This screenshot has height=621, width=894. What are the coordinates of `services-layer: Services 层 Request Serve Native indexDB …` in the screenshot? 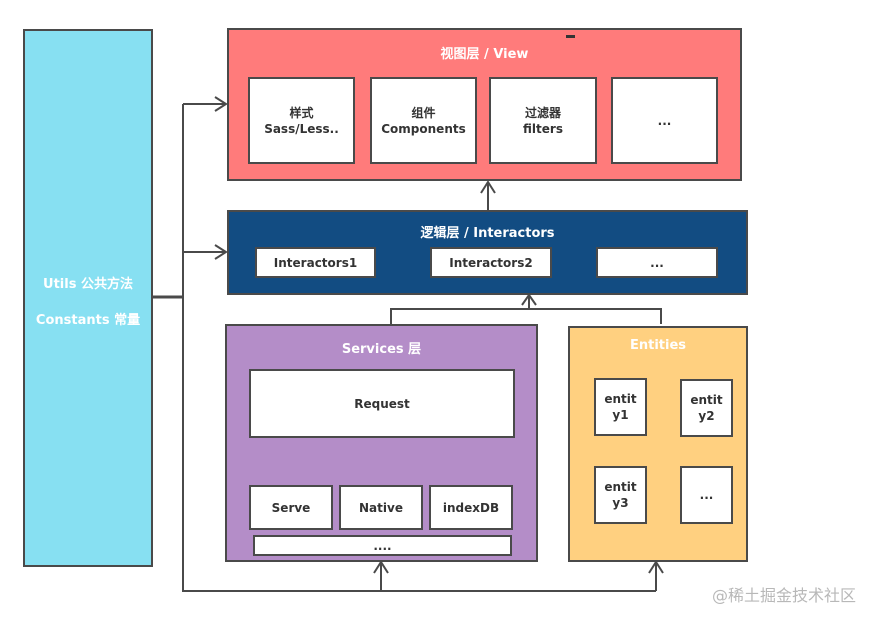 It's located at (381, 443).